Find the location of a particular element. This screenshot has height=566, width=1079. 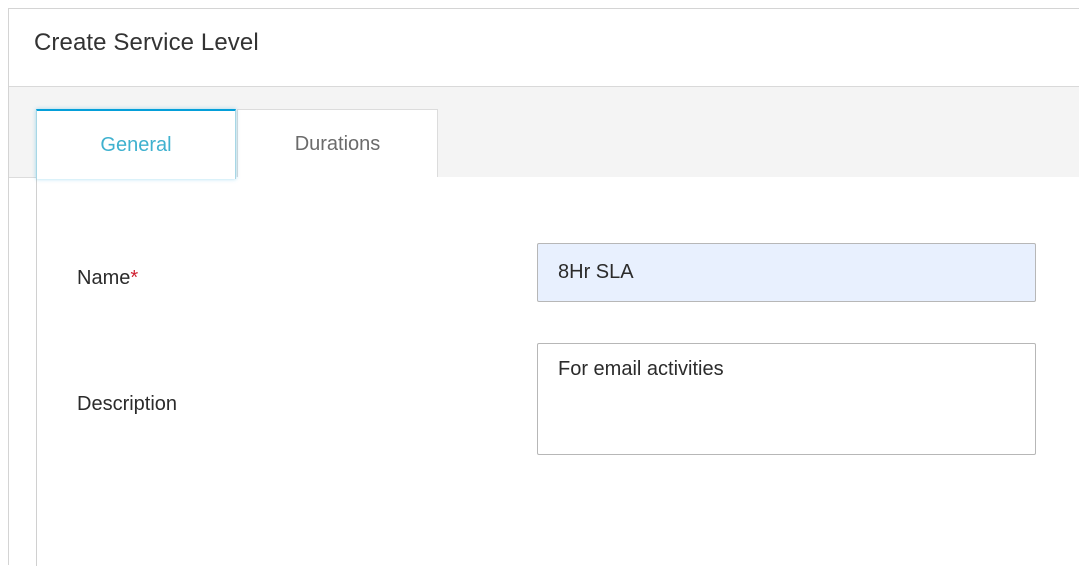

name-label: Name* is located at coordinates (107, 278).